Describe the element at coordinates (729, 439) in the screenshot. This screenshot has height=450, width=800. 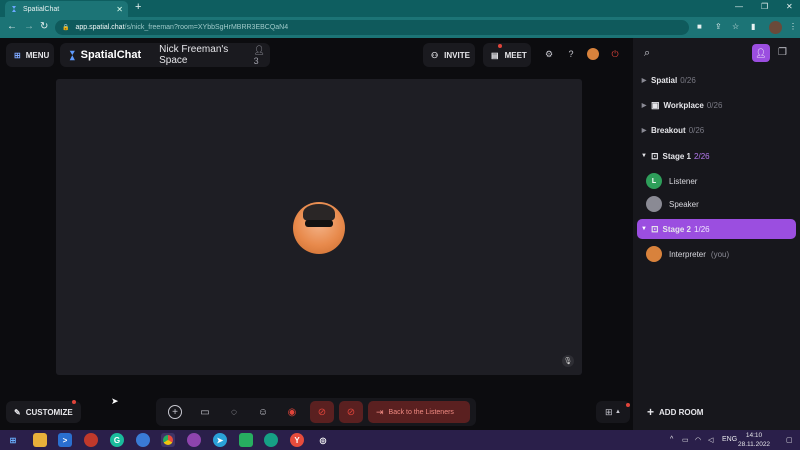
I see `language-indicator: ENG` at that location.